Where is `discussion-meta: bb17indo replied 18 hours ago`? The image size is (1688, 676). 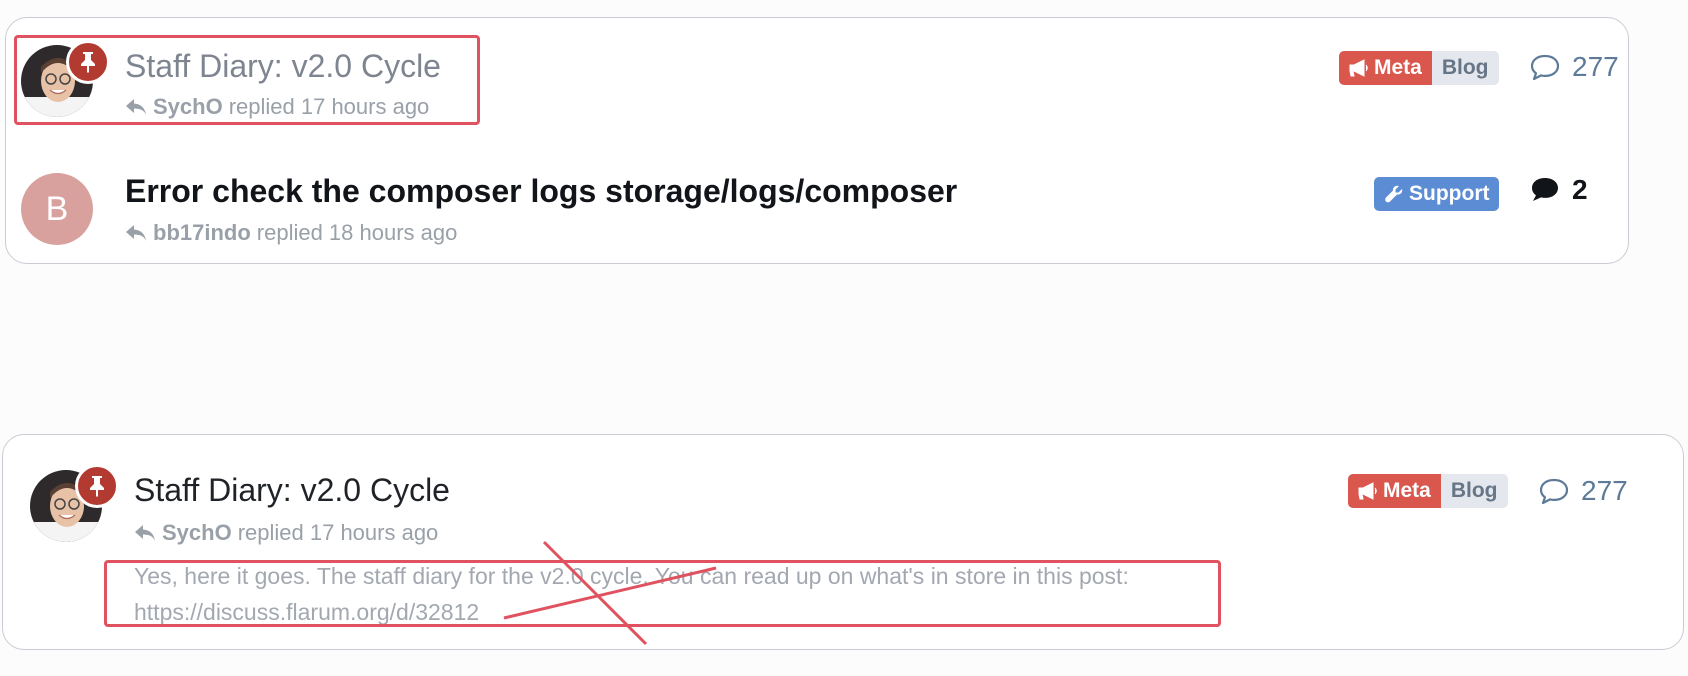
discussion-meta: bb17indo replied 18 hours ago is located at coordinates (291, 233).